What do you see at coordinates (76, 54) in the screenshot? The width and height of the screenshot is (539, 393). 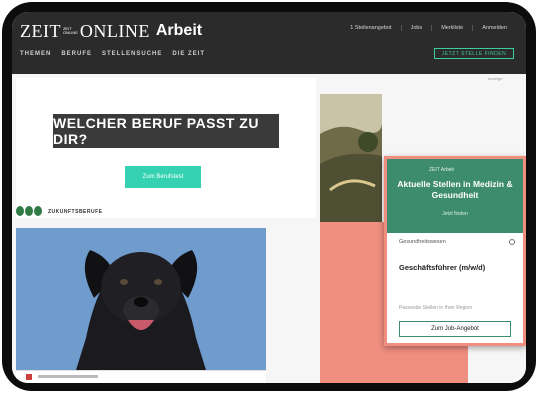 I see `nav-item-berufe: BERUFE` at bounding box center [76, 54].